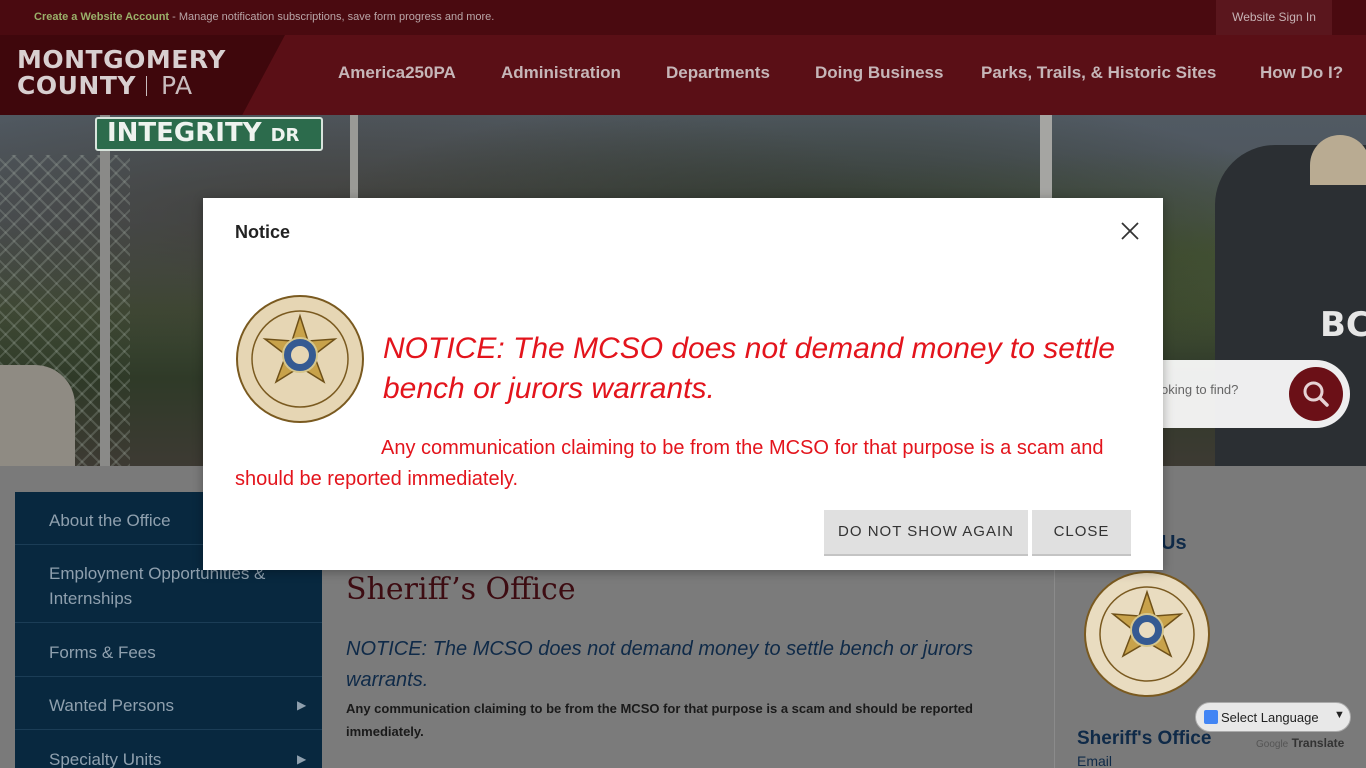 This screenshot has height=768, width=1366. What do you see at coordinates (926, 532) in the screenshot?
I see `do-not-show-again-button: DO NOT SHOW AGAIN` at bounding box center [926, 532].